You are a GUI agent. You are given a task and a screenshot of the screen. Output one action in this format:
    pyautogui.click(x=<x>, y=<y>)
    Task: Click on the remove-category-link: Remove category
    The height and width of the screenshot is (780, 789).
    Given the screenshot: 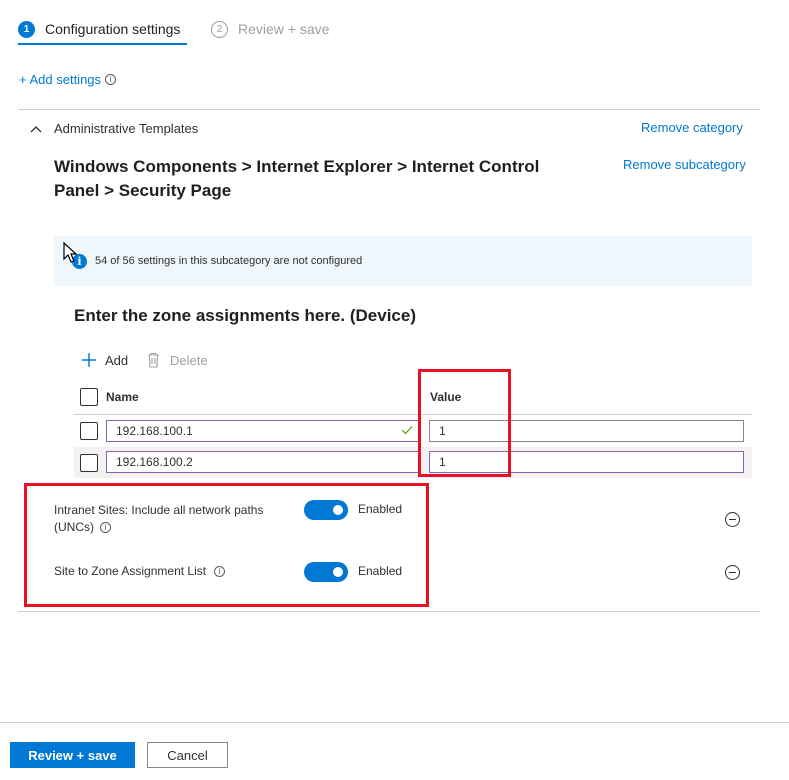 What is the action you would take?
    pyautogui.click(x=692, y=127)
    